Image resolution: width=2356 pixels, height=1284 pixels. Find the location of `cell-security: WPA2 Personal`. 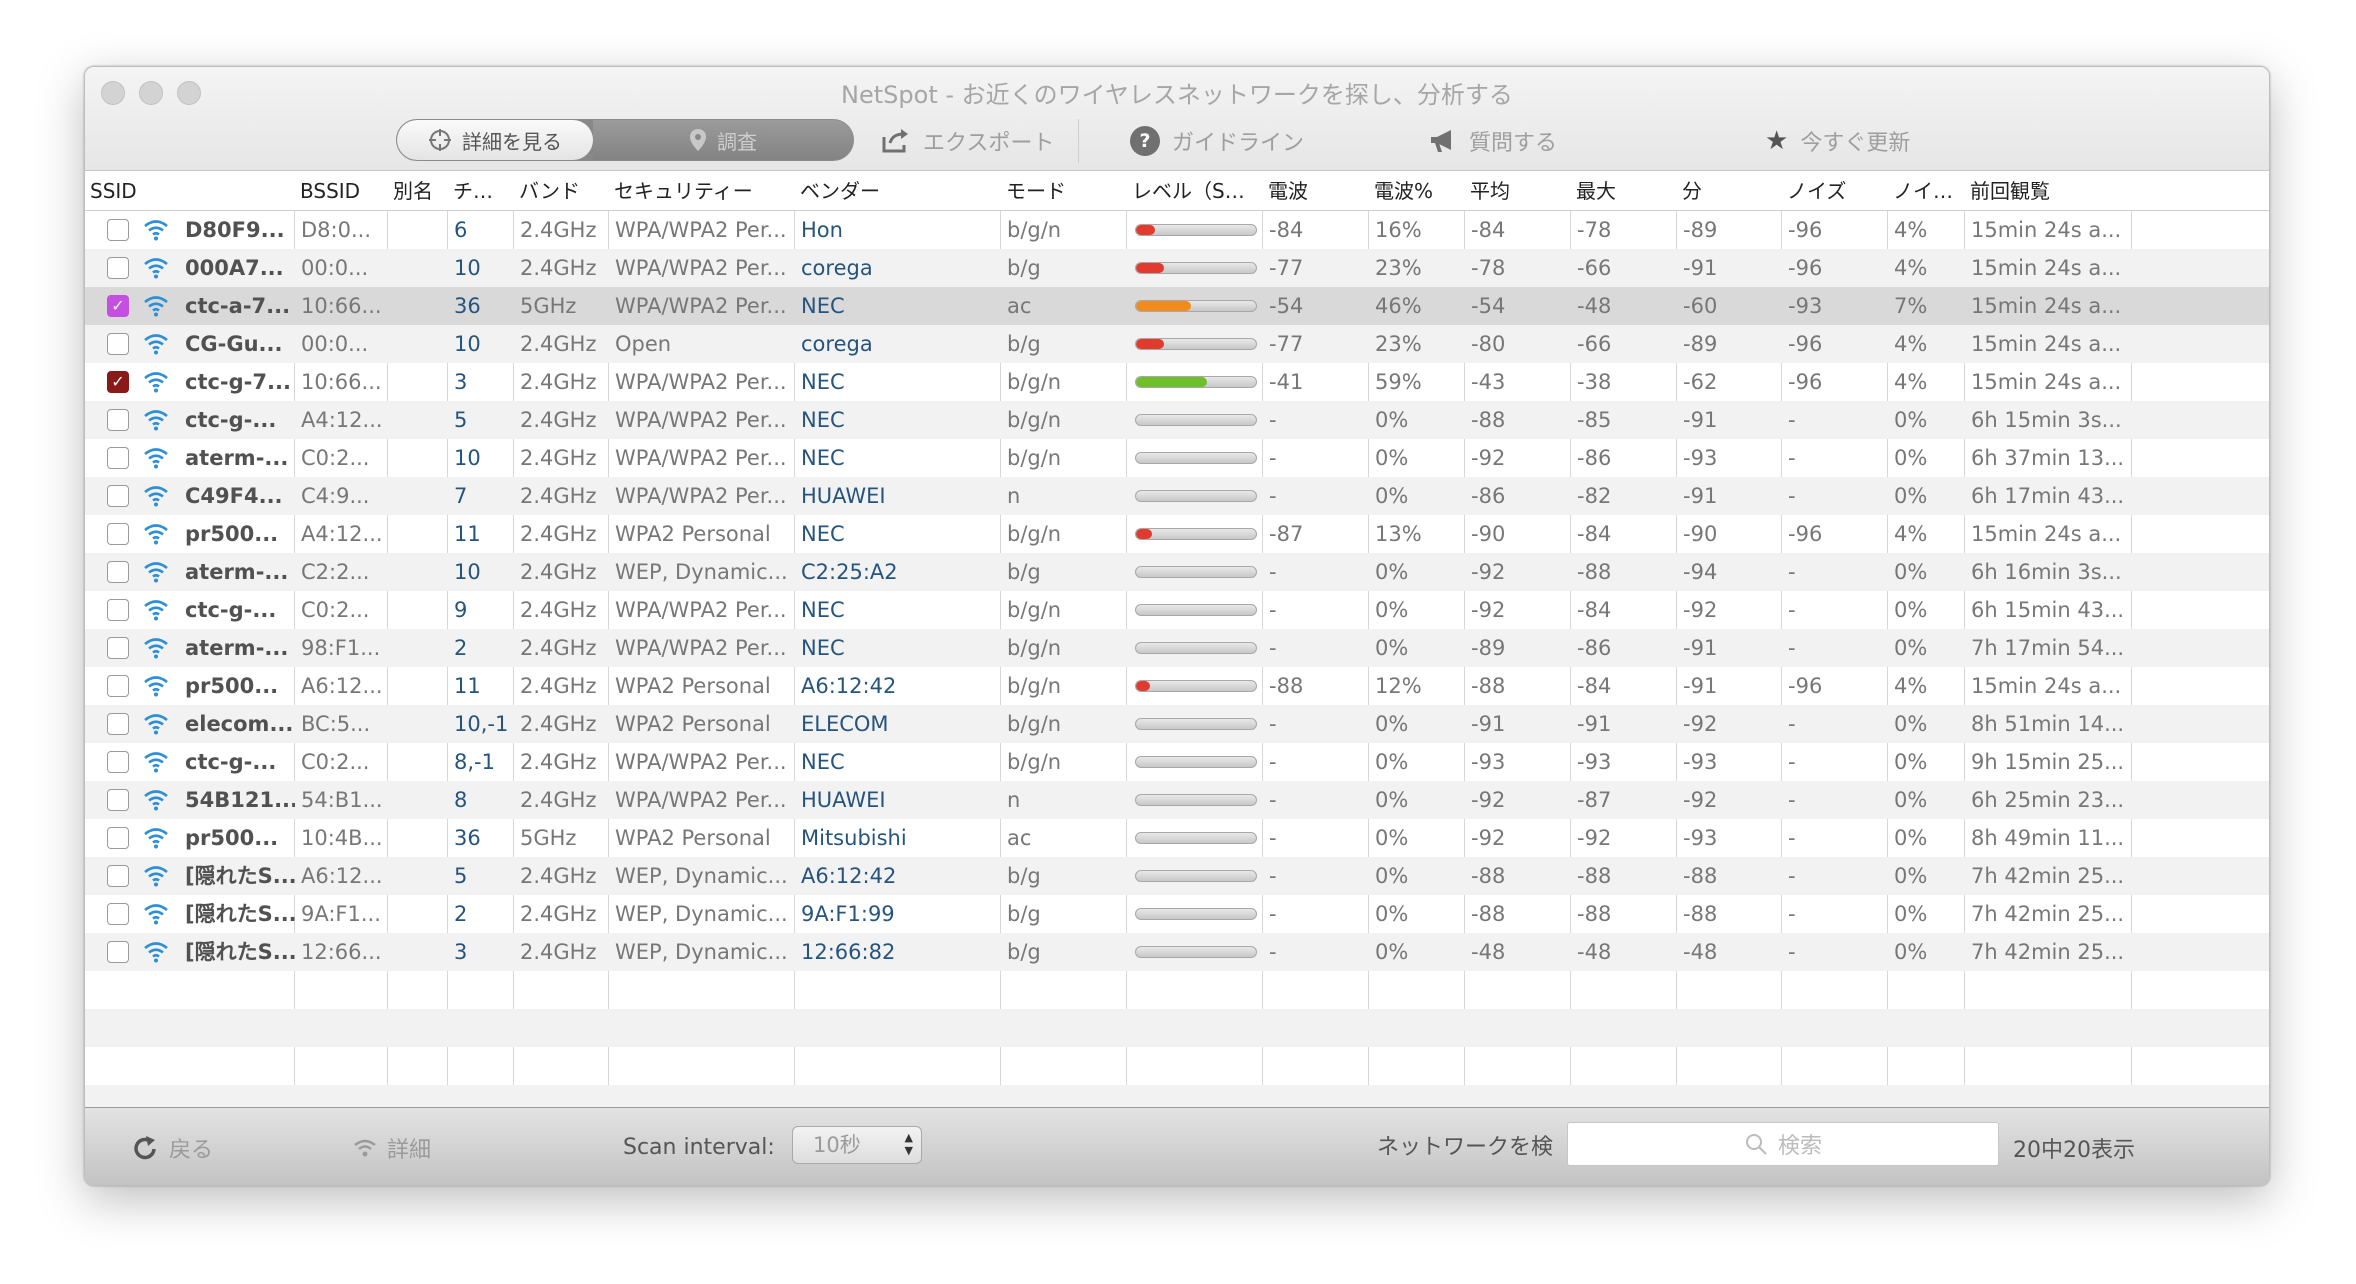

cell-security: WPA2 Personal is located at coordinates (693, 686).